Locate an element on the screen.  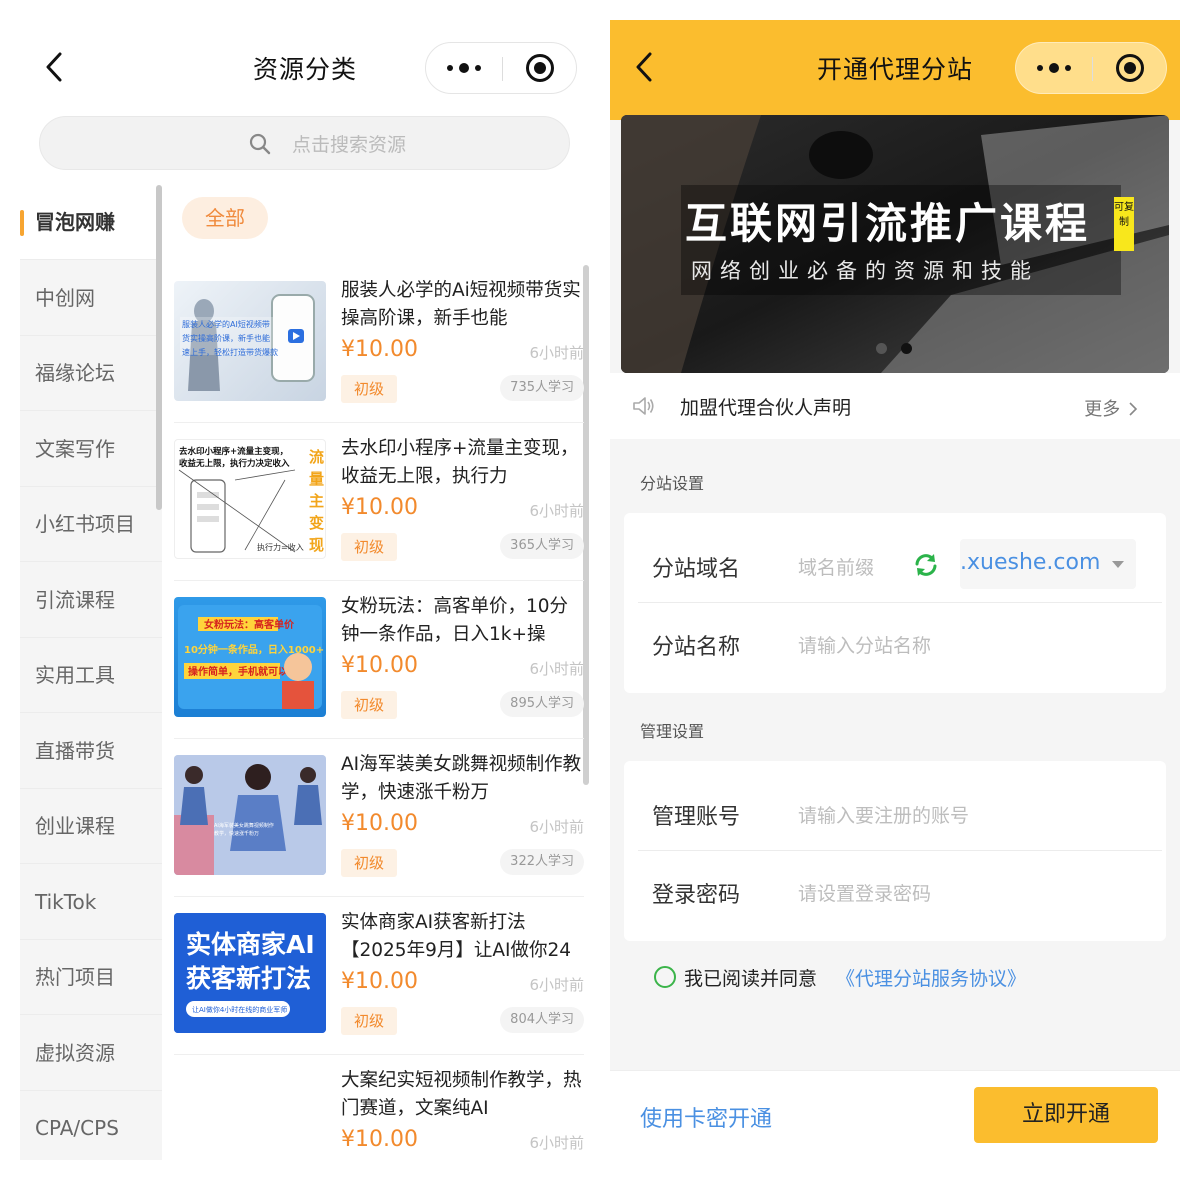
site-name-input: 请输入分站名称 is located at coordinates (864, 644).